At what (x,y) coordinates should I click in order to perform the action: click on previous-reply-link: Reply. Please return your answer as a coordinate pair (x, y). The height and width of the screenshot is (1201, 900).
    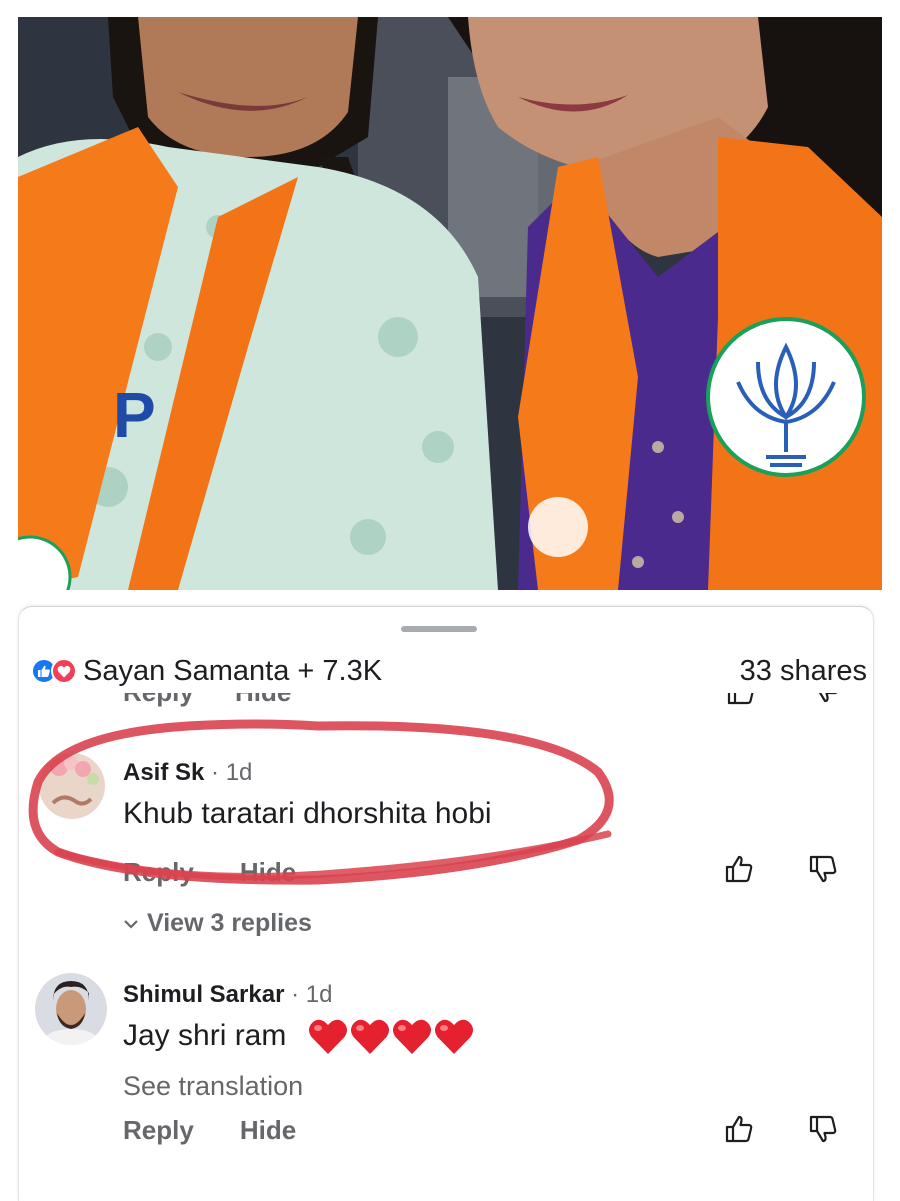
    Looking at the image, I should click on (158, 700).